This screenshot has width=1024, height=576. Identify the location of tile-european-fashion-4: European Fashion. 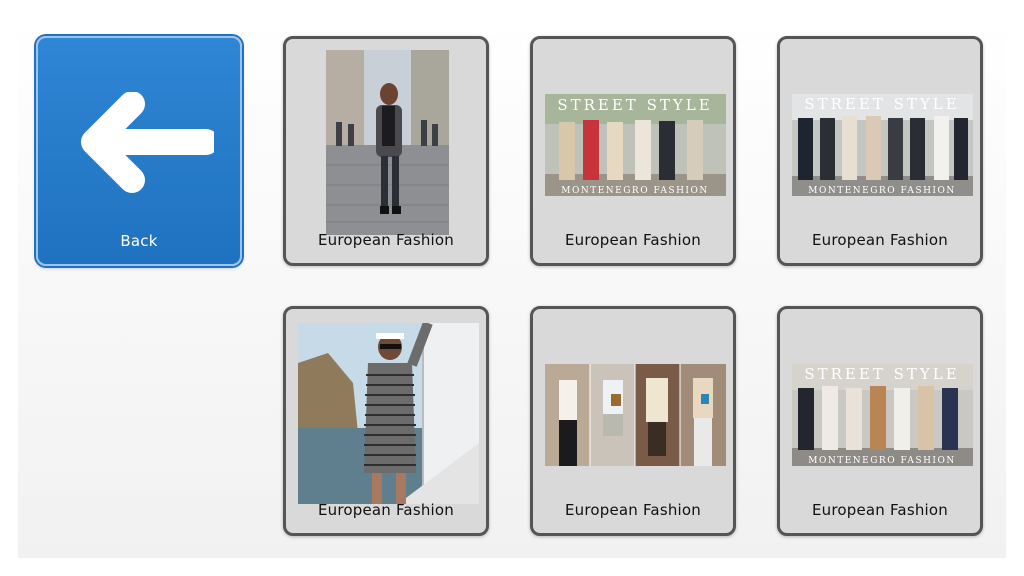
(386, 421).